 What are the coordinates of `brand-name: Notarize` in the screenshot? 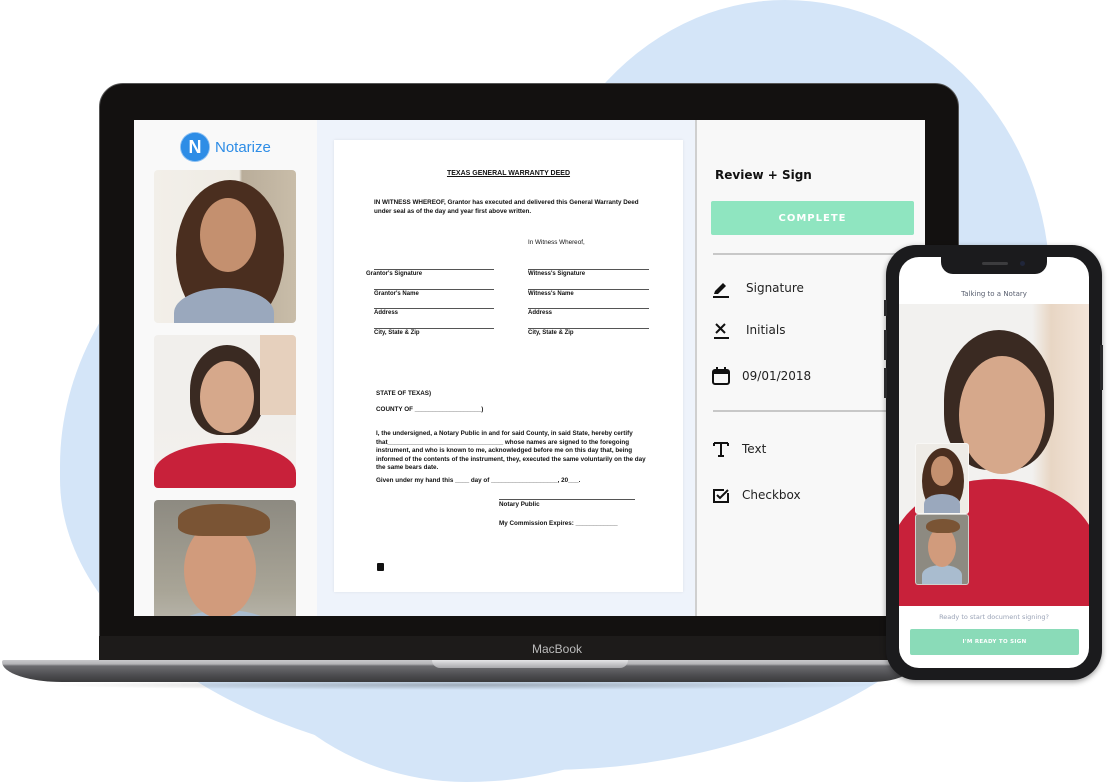 It's located at (243, 147).